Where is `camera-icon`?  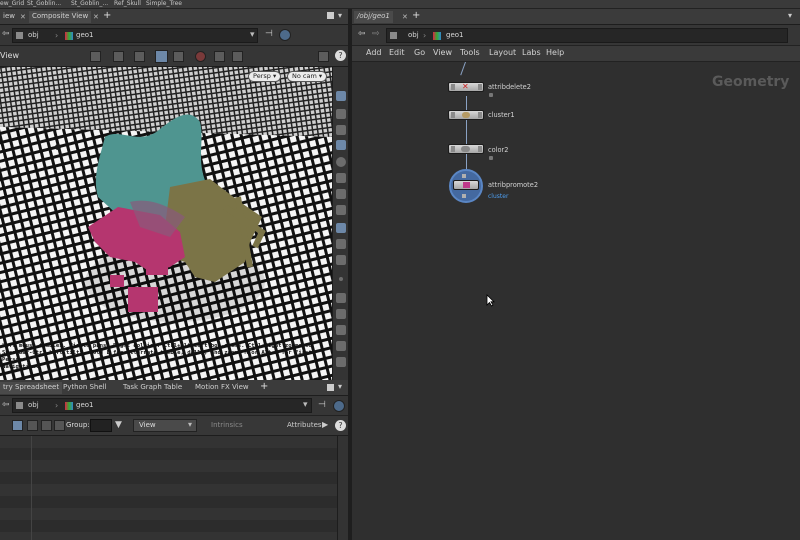
camera-icon is located at coordinates (237, 56).